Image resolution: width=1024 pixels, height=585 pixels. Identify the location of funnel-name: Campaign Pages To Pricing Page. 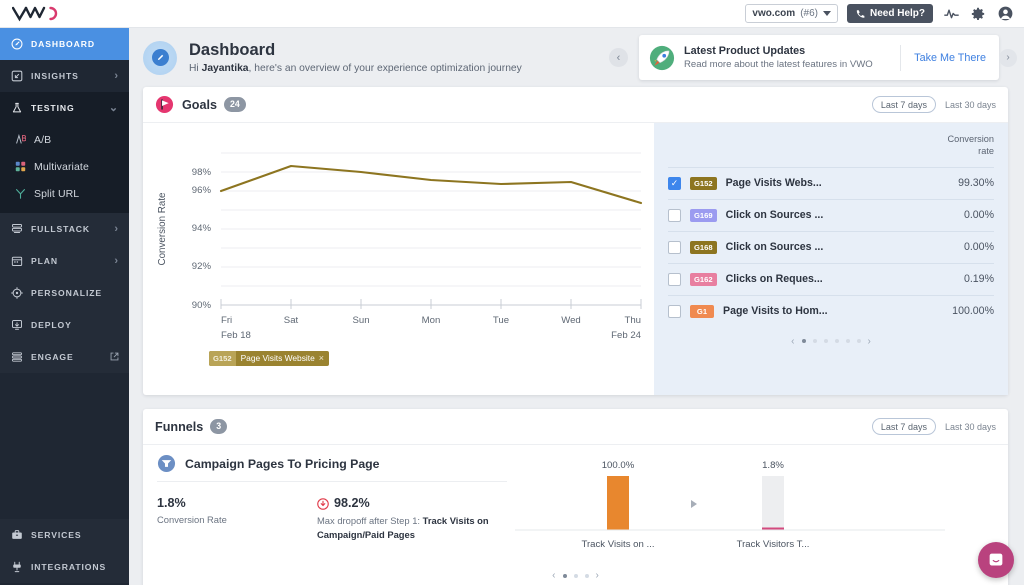
(282, 463).